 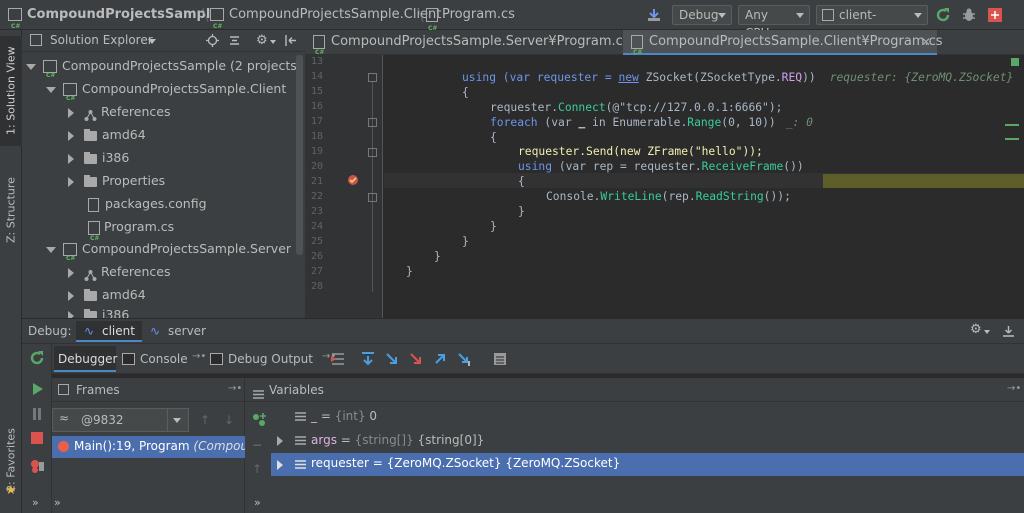 I want to click on tab-structure: Z: Structure, so click(x=11, y=210).